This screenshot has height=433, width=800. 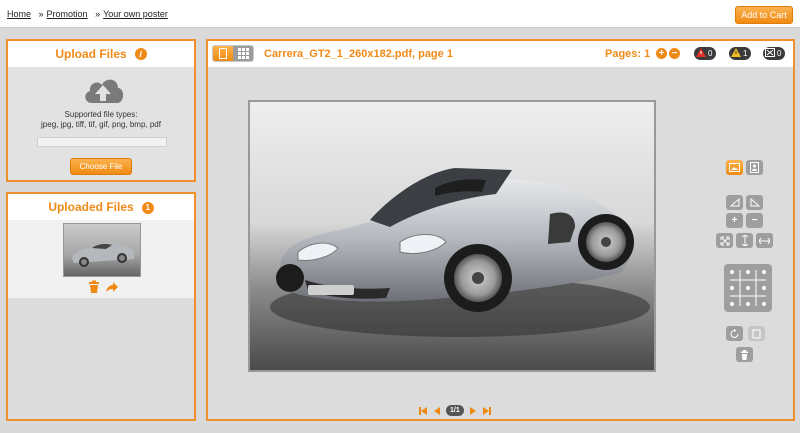 I want to click on ignored-count: 0, so click(x=779, y=53).